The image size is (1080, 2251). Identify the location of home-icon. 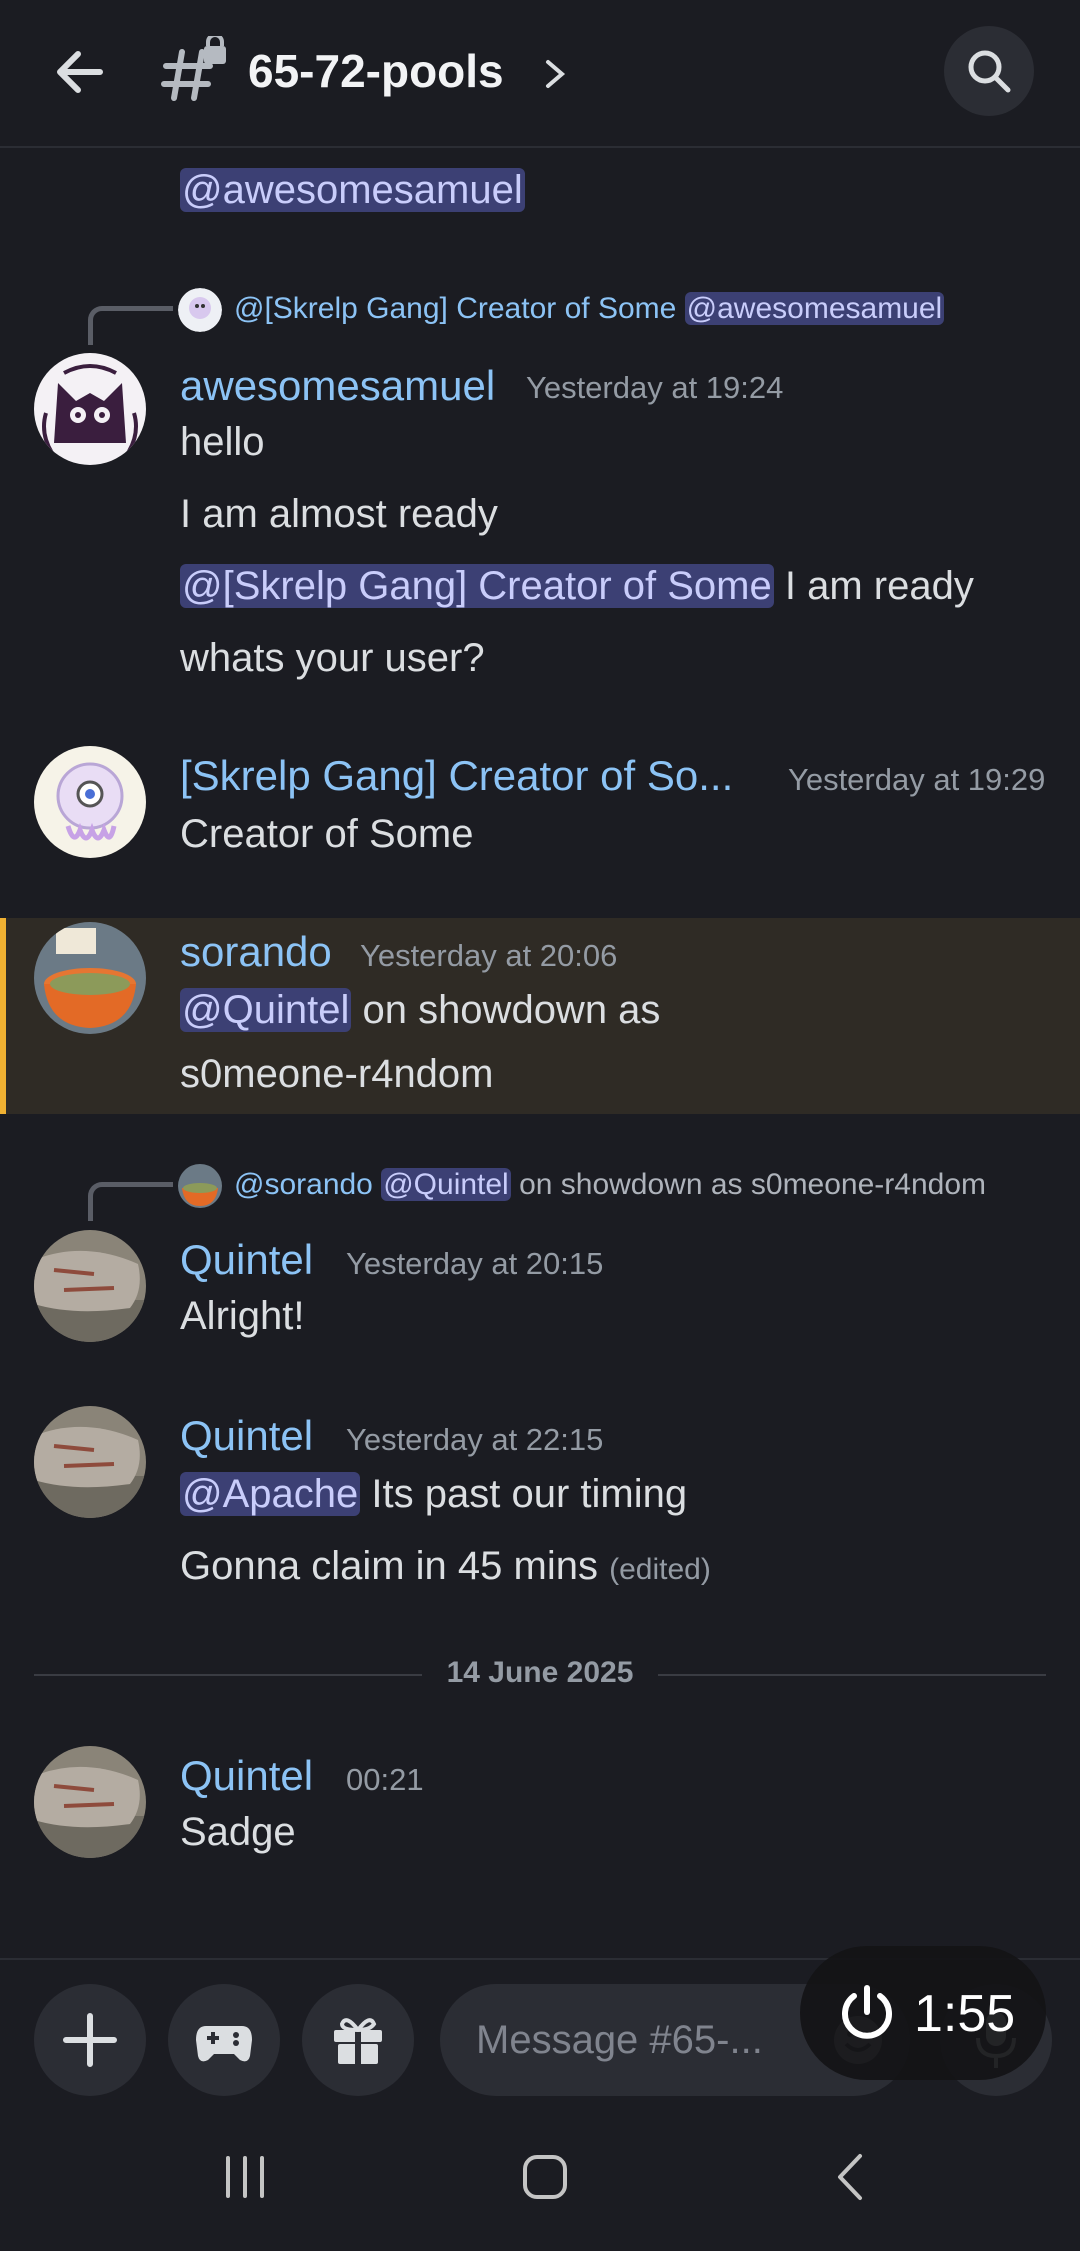
(545, 2177).